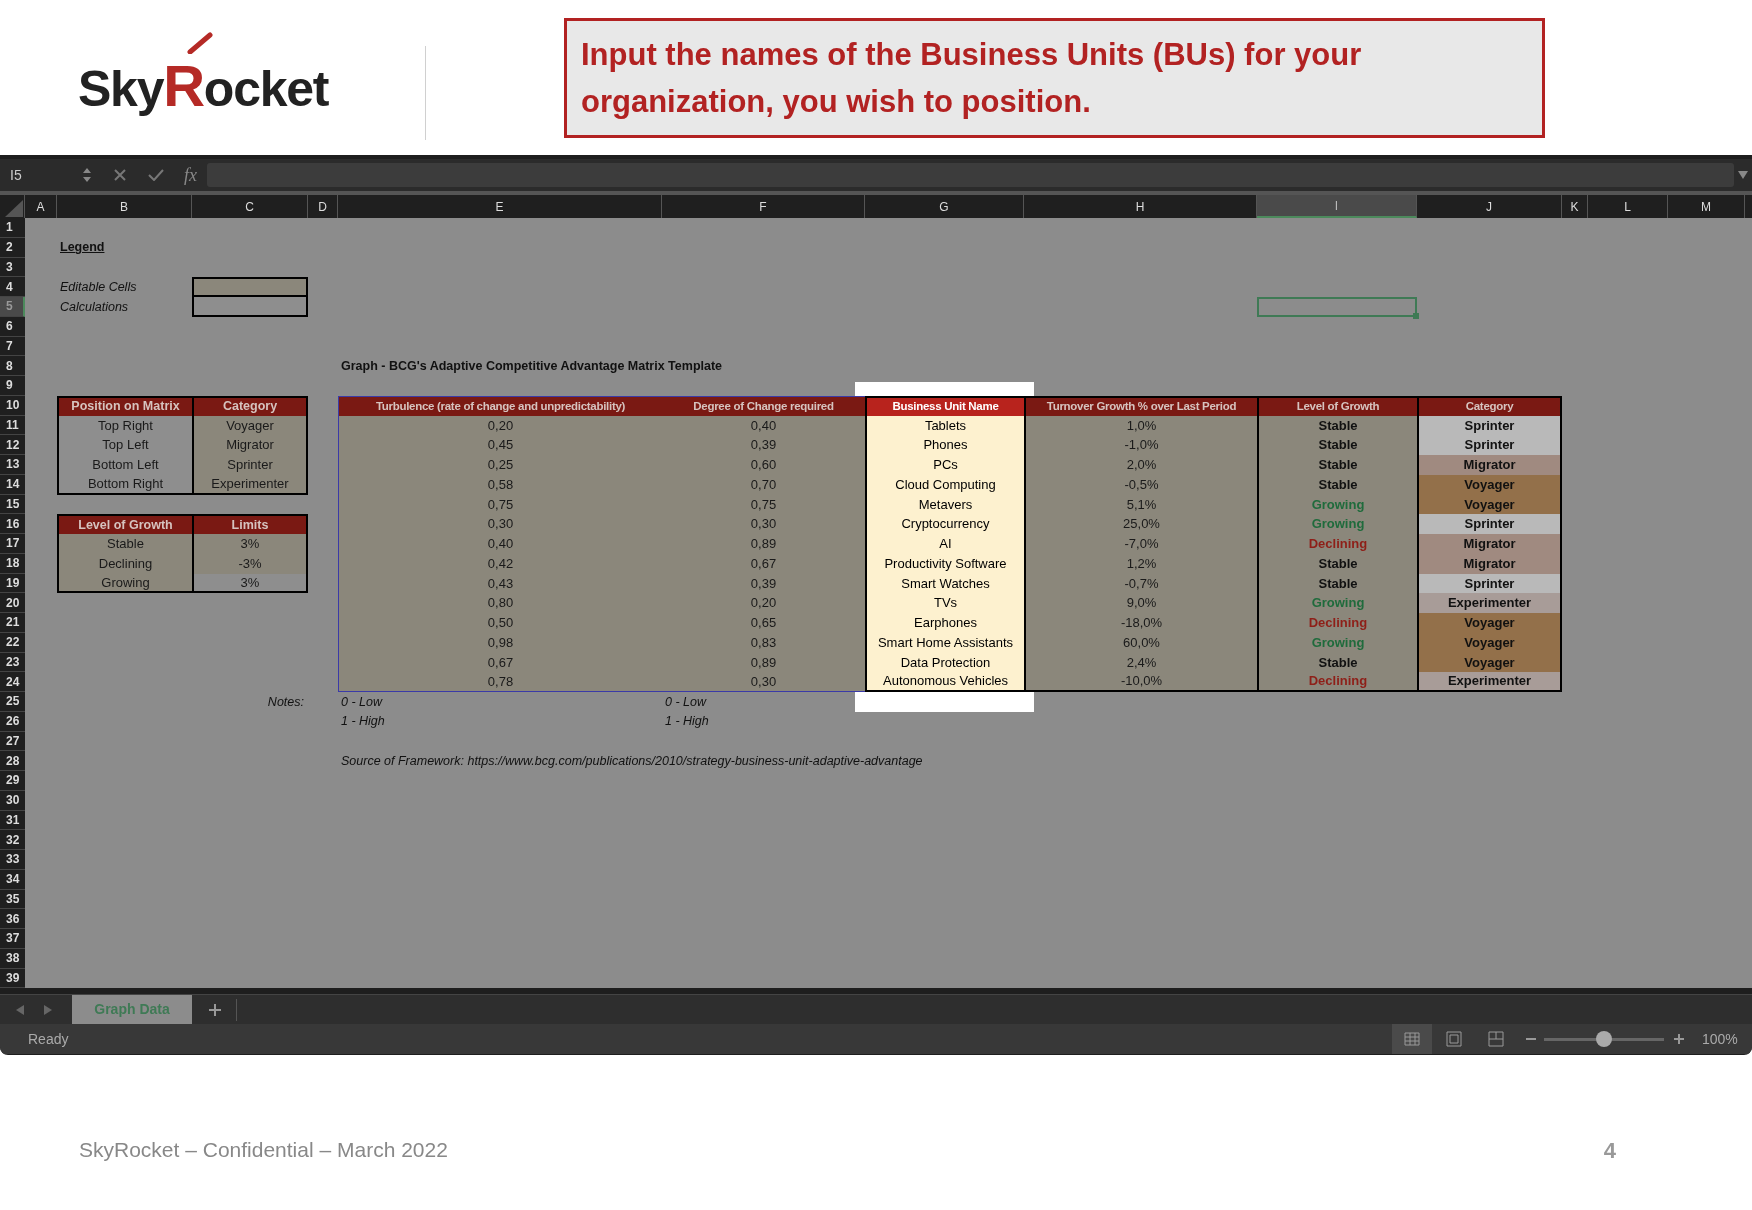  What do you see at coordinates (124, 206) in the screenshot?
I see `column-header: B` at bounding box center [124, 206].